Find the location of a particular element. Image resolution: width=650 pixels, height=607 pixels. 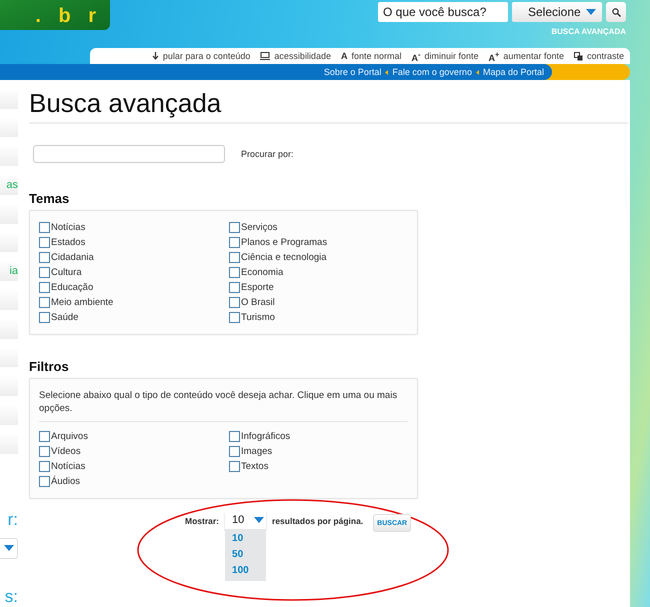

search-field is located at coordinates (129, 154).